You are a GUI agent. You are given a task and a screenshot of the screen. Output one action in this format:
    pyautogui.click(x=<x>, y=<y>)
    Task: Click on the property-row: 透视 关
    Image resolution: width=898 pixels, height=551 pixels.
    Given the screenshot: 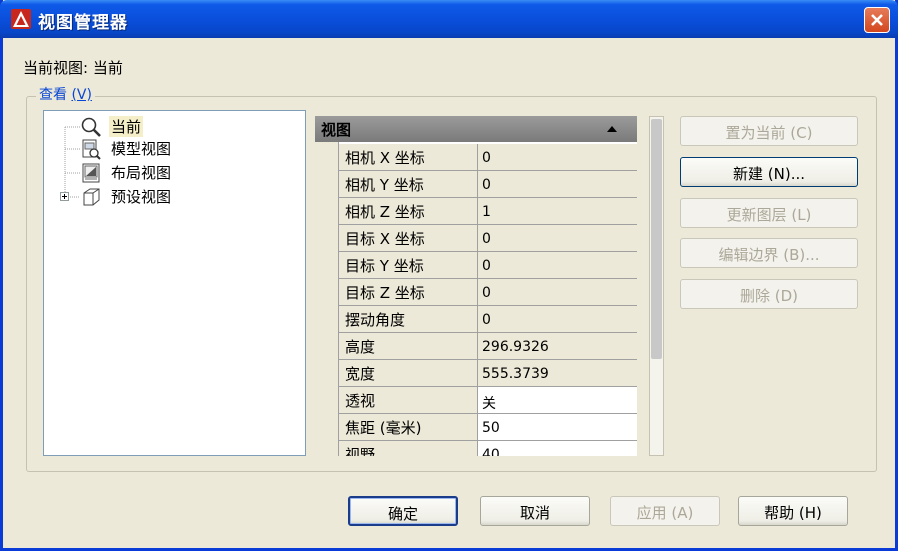 What is the action you would take?
    pyautogui.click(x=488, y=400)
    